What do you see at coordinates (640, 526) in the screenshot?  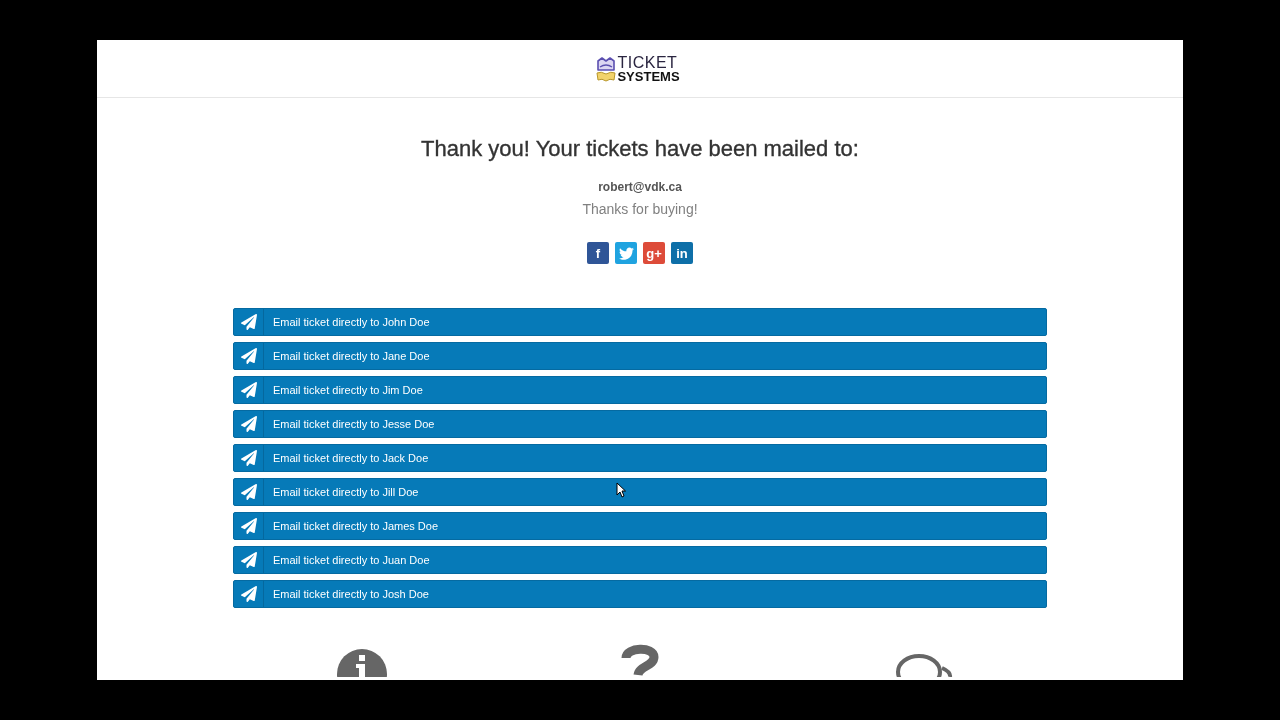 I see `email-button: Email ticket directly to James Doe` at bounding box center [640, 526].